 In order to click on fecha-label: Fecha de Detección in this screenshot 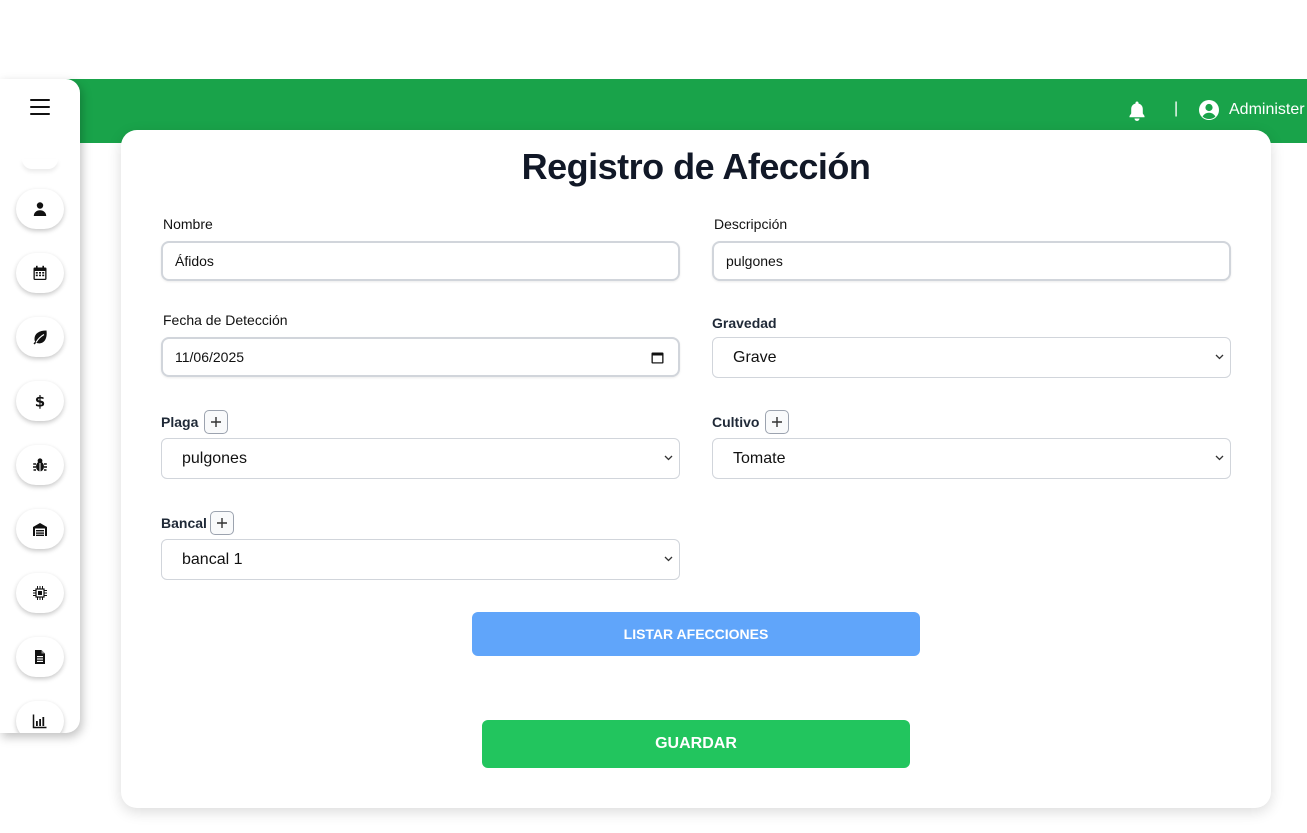, I will do `click(225, 320)`.